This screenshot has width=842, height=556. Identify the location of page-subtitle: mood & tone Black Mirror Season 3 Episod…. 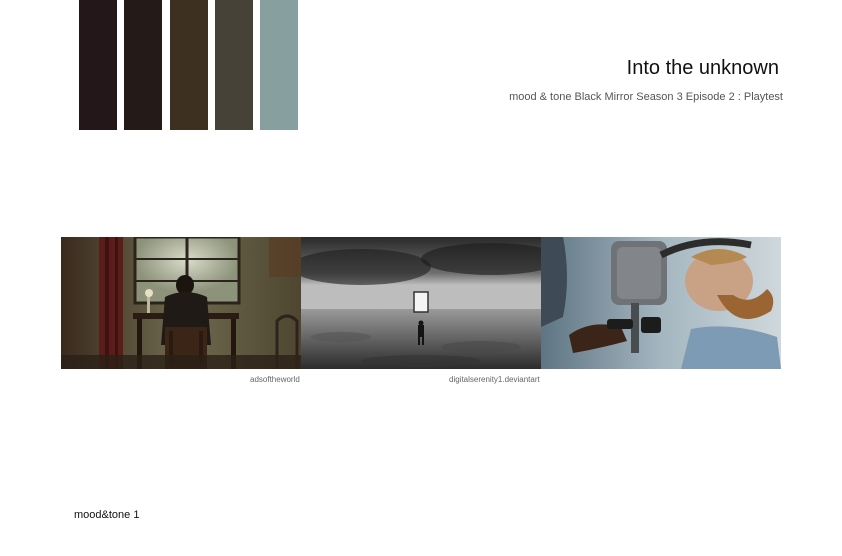
(646, 97).